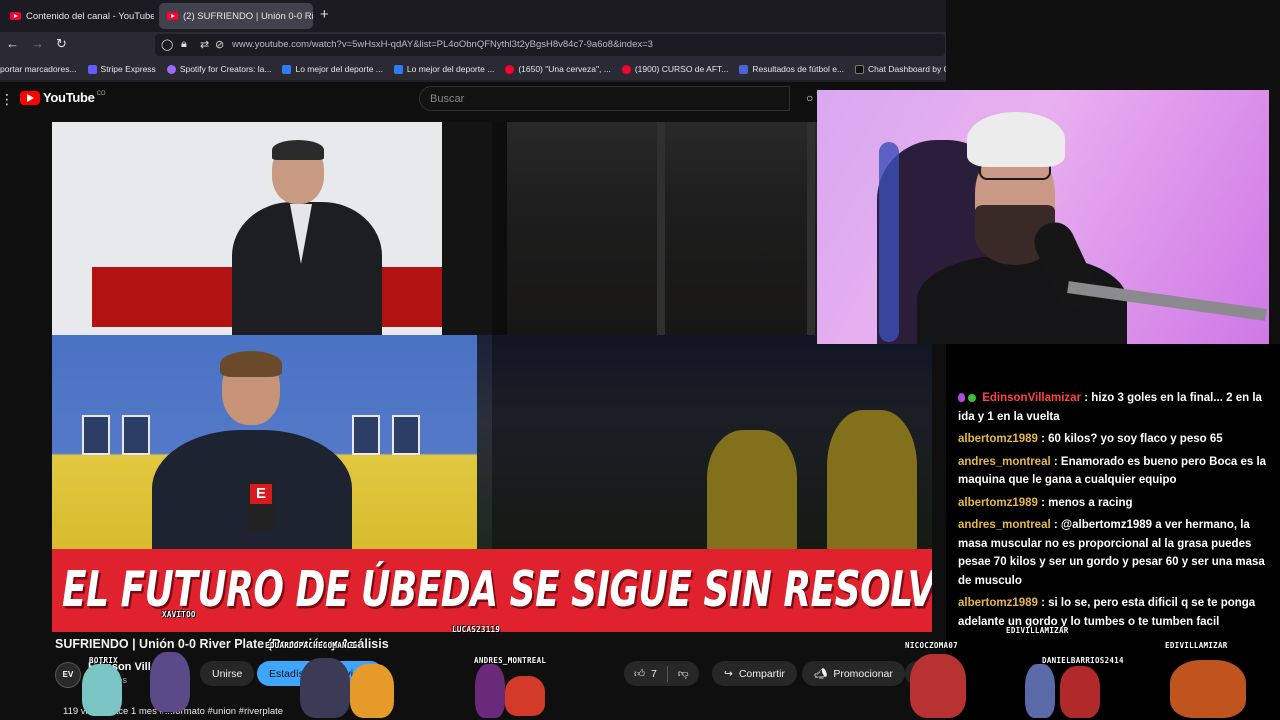 Image resolution: width=1280 pixels, height=720 pixels. I want to click on search-icon: ○, so click(809, 98).